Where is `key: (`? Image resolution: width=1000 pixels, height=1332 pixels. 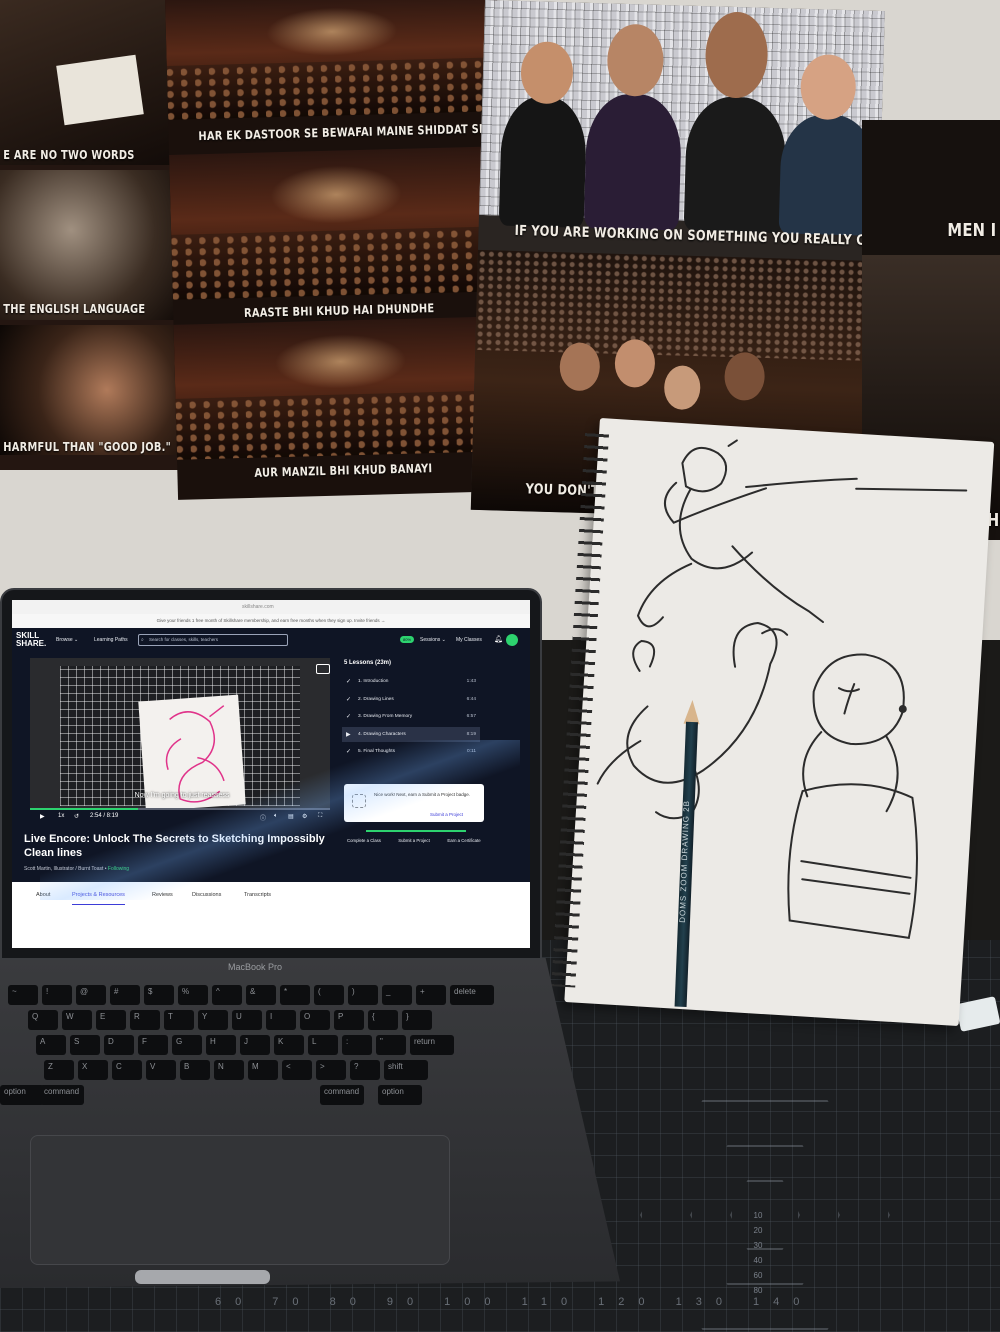
key: ( is located at coordinates (329, 995).